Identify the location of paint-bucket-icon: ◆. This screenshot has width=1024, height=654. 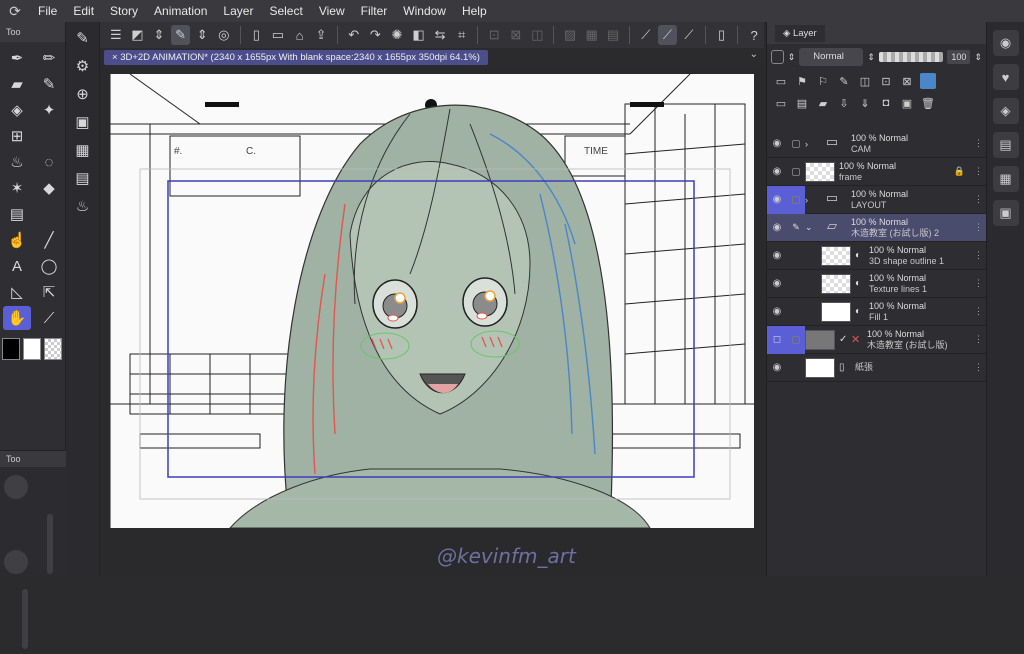
(49, 188).